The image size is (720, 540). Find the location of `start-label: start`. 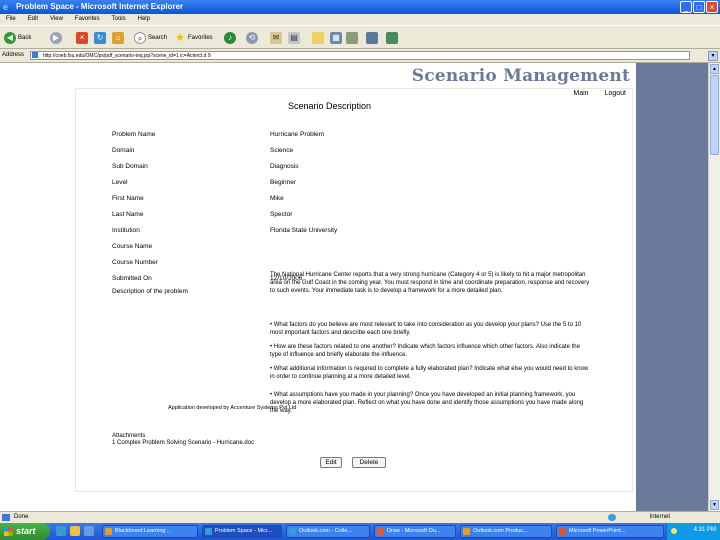

start-label: start is located at coordinates (26, 531).